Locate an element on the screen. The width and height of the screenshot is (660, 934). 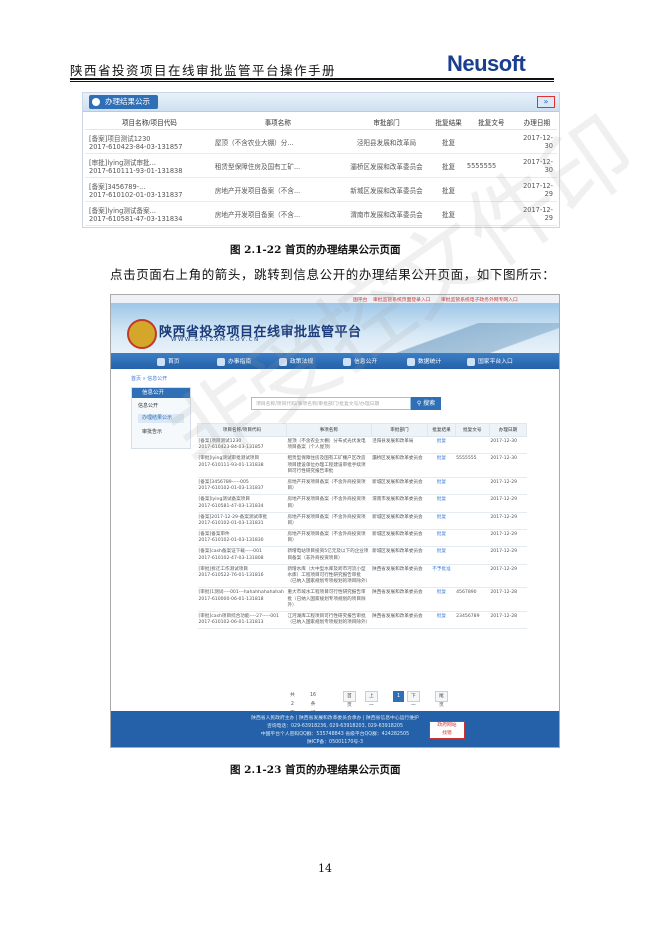
first-page-button: 首页 is located at coordinates (349, 699).